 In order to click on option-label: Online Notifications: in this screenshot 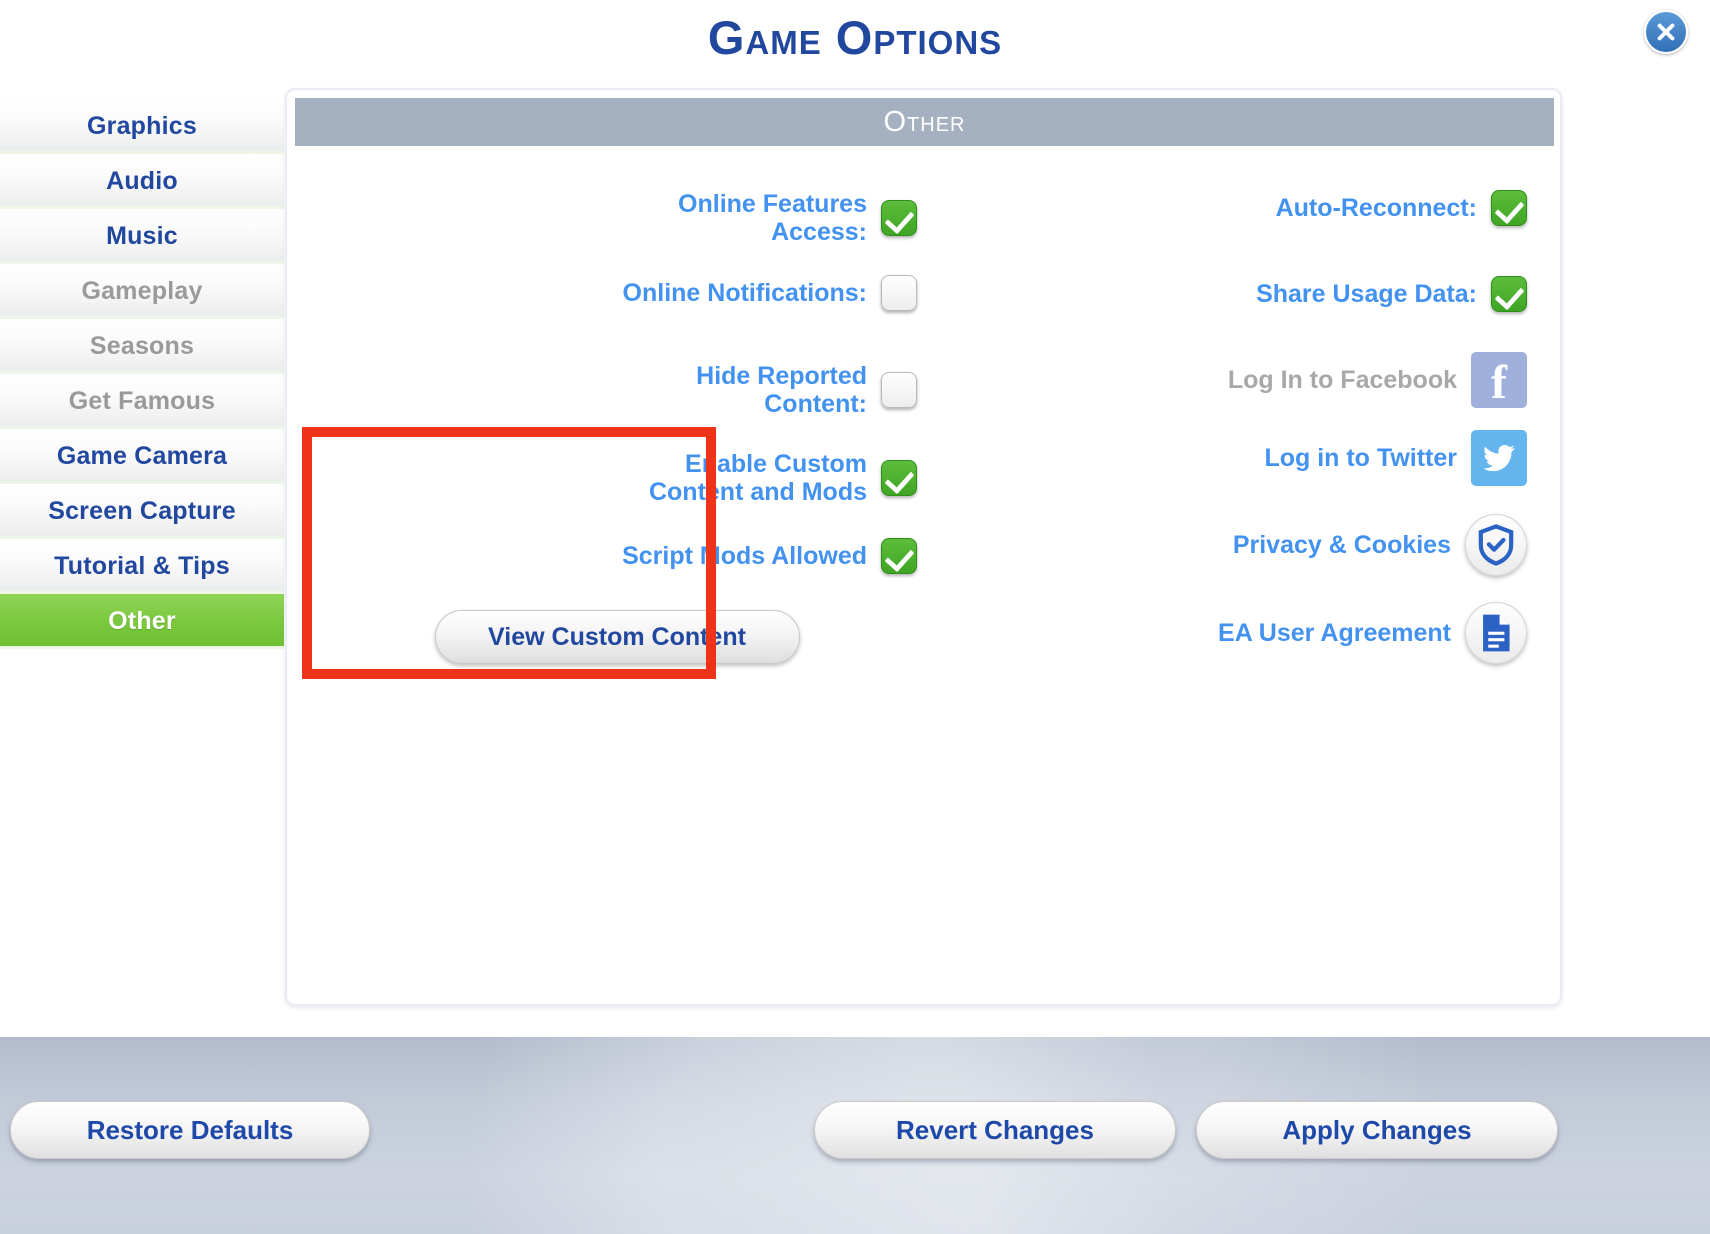, I will do `click(744, 293)`.